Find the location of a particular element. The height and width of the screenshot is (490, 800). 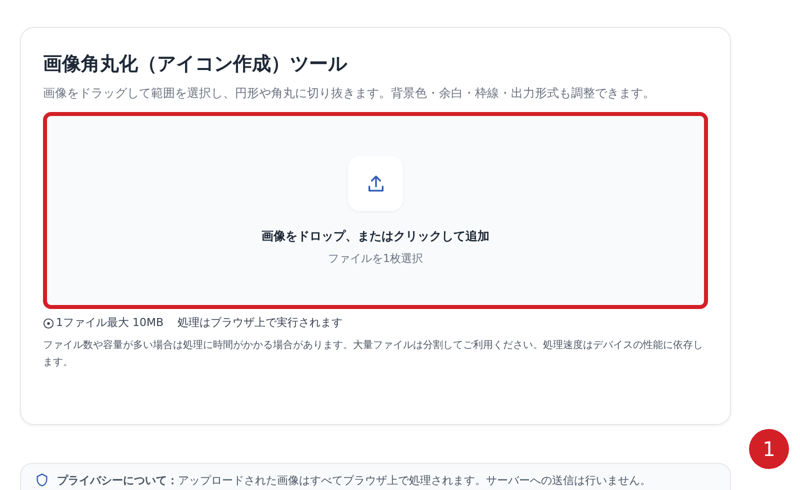

privacy-text: プライバシーについて：アップロードされた画像はすべてブラウザ上で処理されます。サーバーへの送信は行いません。 is located at coordinates (354, 481).